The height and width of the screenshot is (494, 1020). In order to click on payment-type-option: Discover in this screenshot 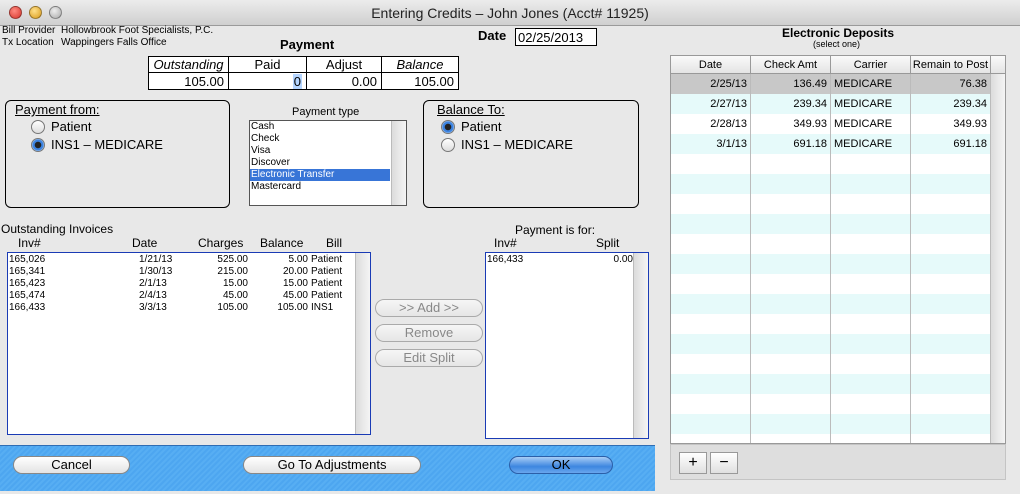, I will do `click(328, 163)`.